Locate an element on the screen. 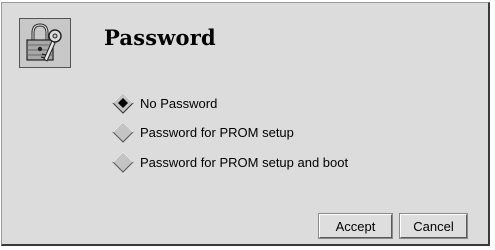 This screenshot has height=250, width=495. option-label: Password for PROM setup is located at coordinates (217, 132).